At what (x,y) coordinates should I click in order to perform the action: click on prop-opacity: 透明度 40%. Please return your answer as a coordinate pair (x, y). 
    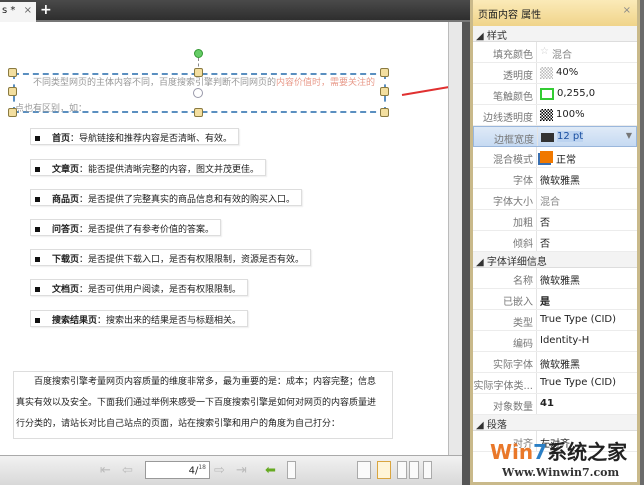
    Looking at the image, I should click on (555, 73).